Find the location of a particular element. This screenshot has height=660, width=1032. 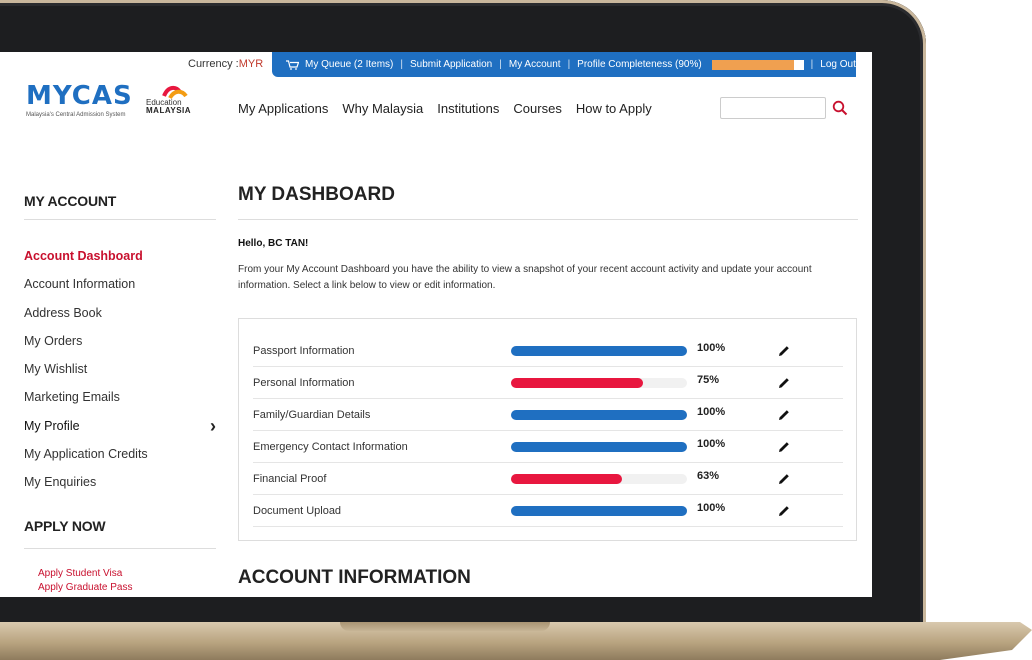

section-row-financial-proof: Financial Proof 63% is located at coordinates (548, 479).